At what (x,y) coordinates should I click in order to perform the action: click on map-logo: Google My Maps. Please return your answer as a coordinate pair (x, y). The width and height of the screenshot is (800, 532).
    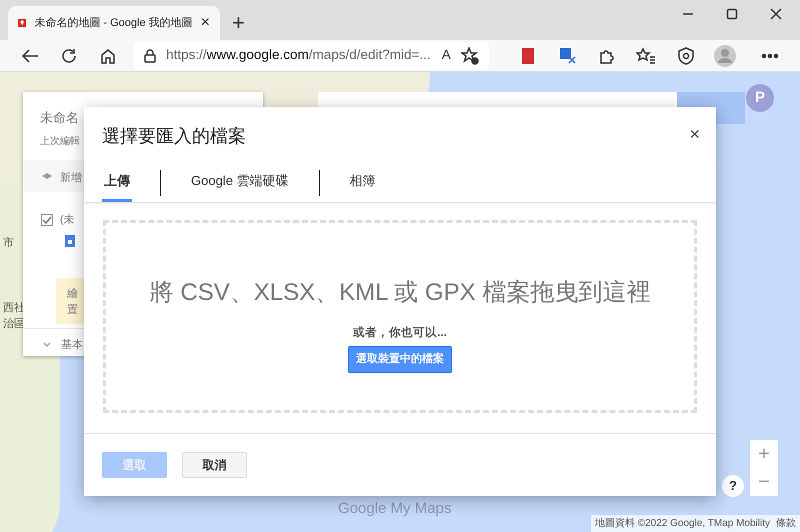
    Looking at the image, I should click on (395, 509).